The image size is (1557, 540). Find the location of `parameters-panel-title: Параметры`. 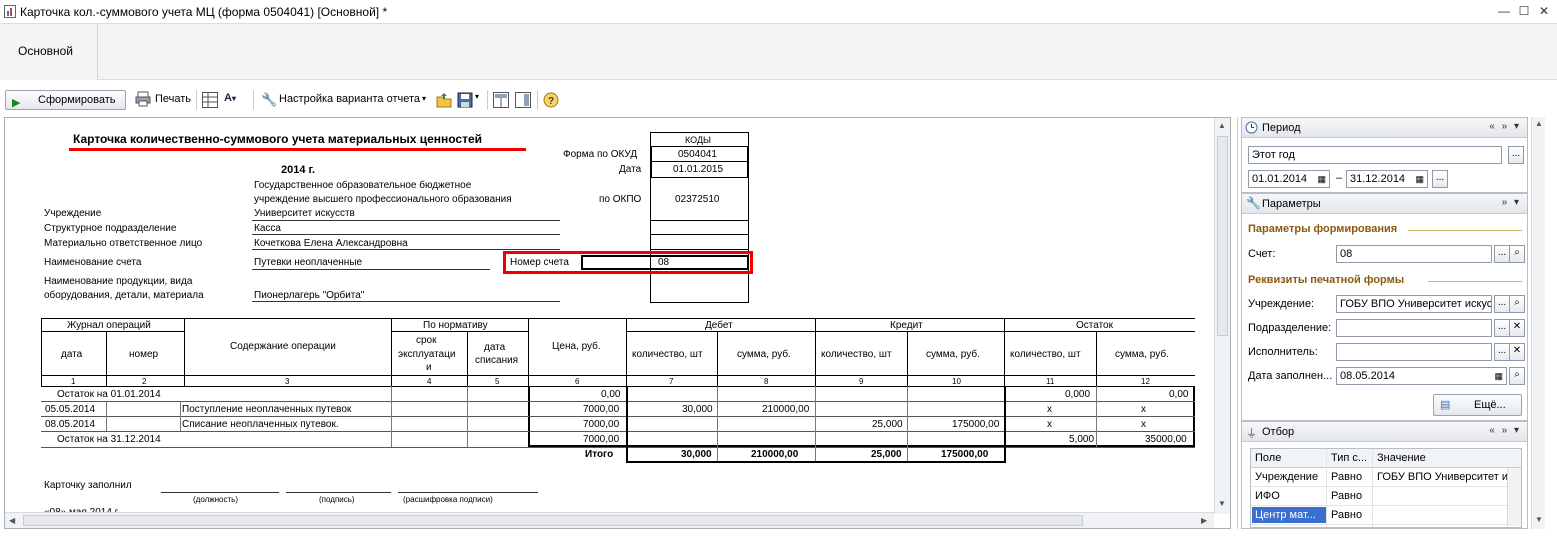

parameters-panel-title: Параметры is located at coordinates (1291, 204).